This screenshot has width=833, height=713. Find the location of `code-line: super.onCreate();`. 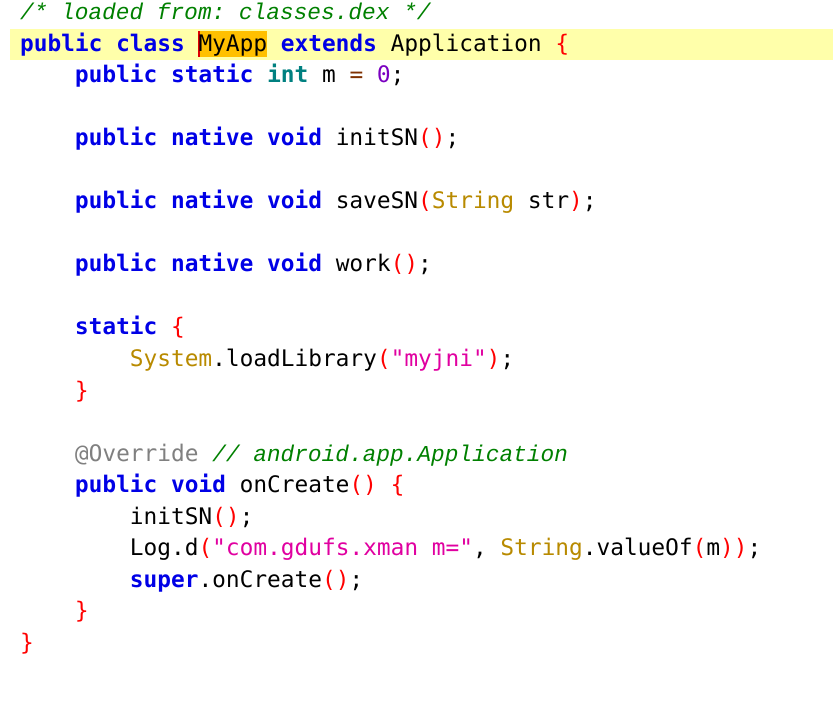

code-line: super.onCreate(); is located at coordinates (246, 579).